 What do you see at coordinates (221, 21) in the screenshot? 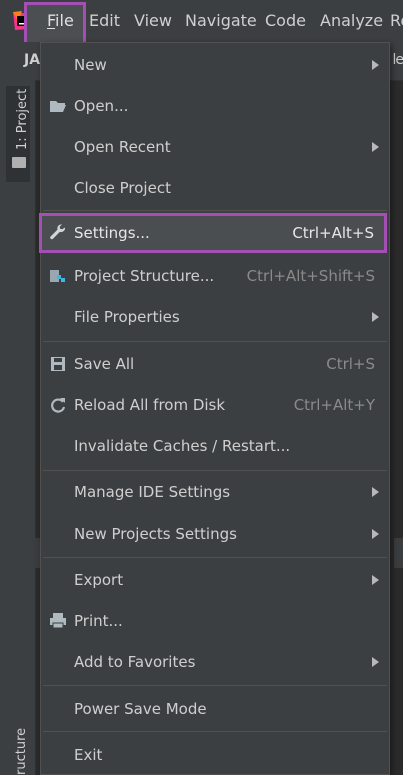
I see `menu-navigate: Navigate` at bounding box center [221, 21].